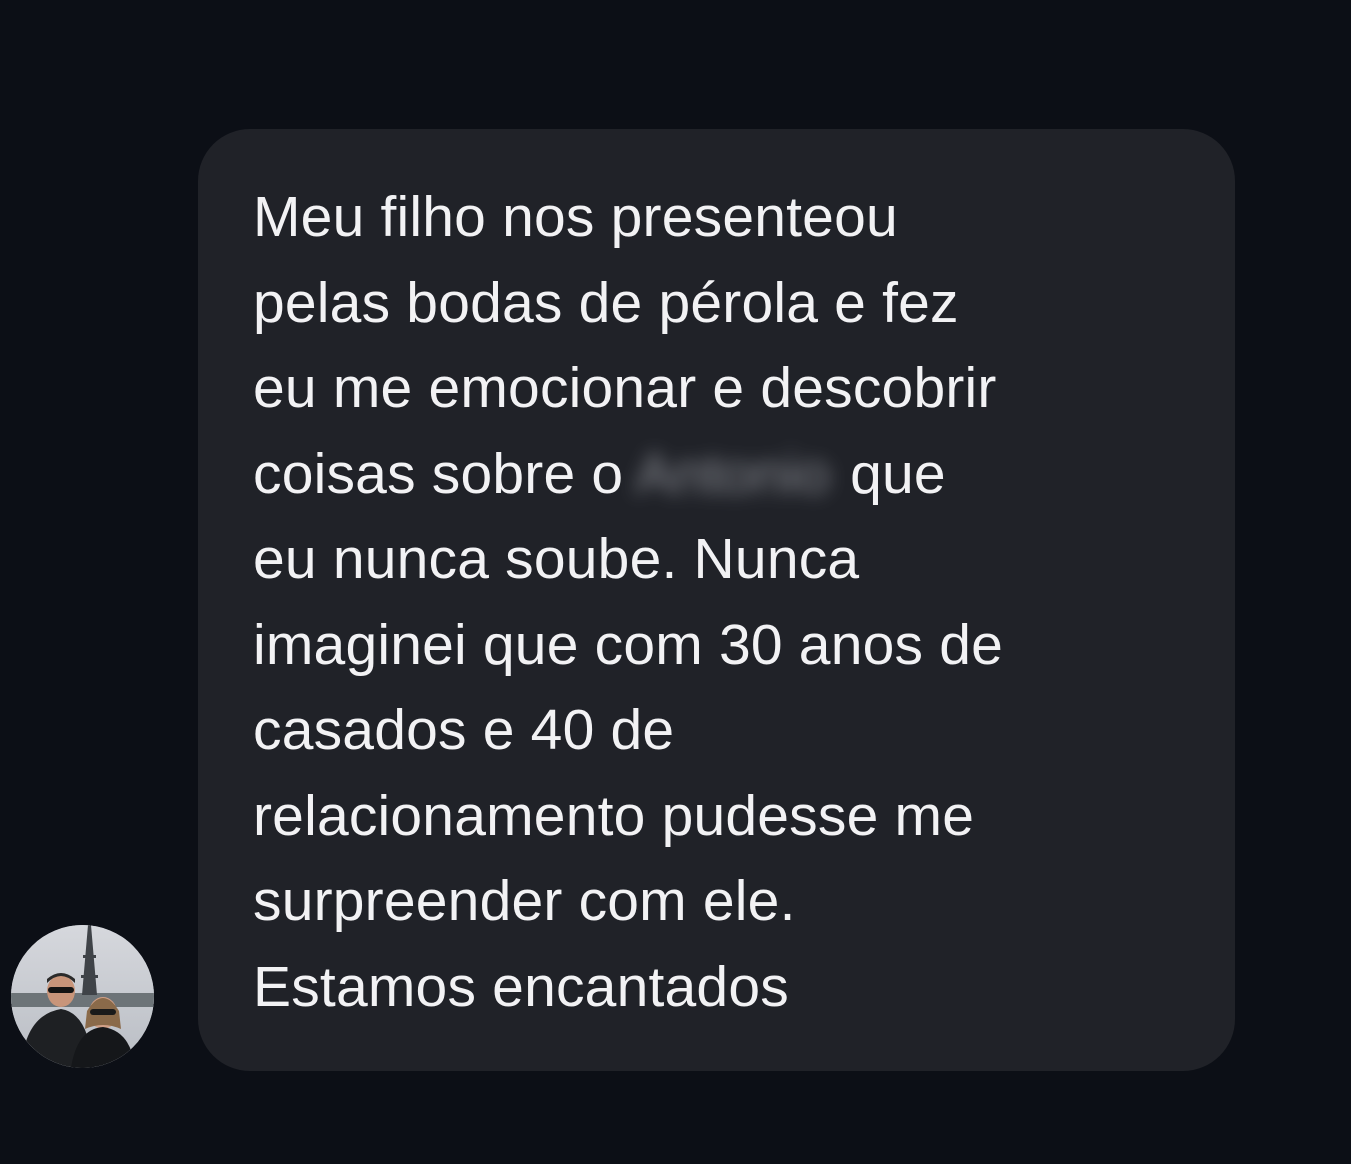  I want to click on sender-avatar, so click(82, 996).